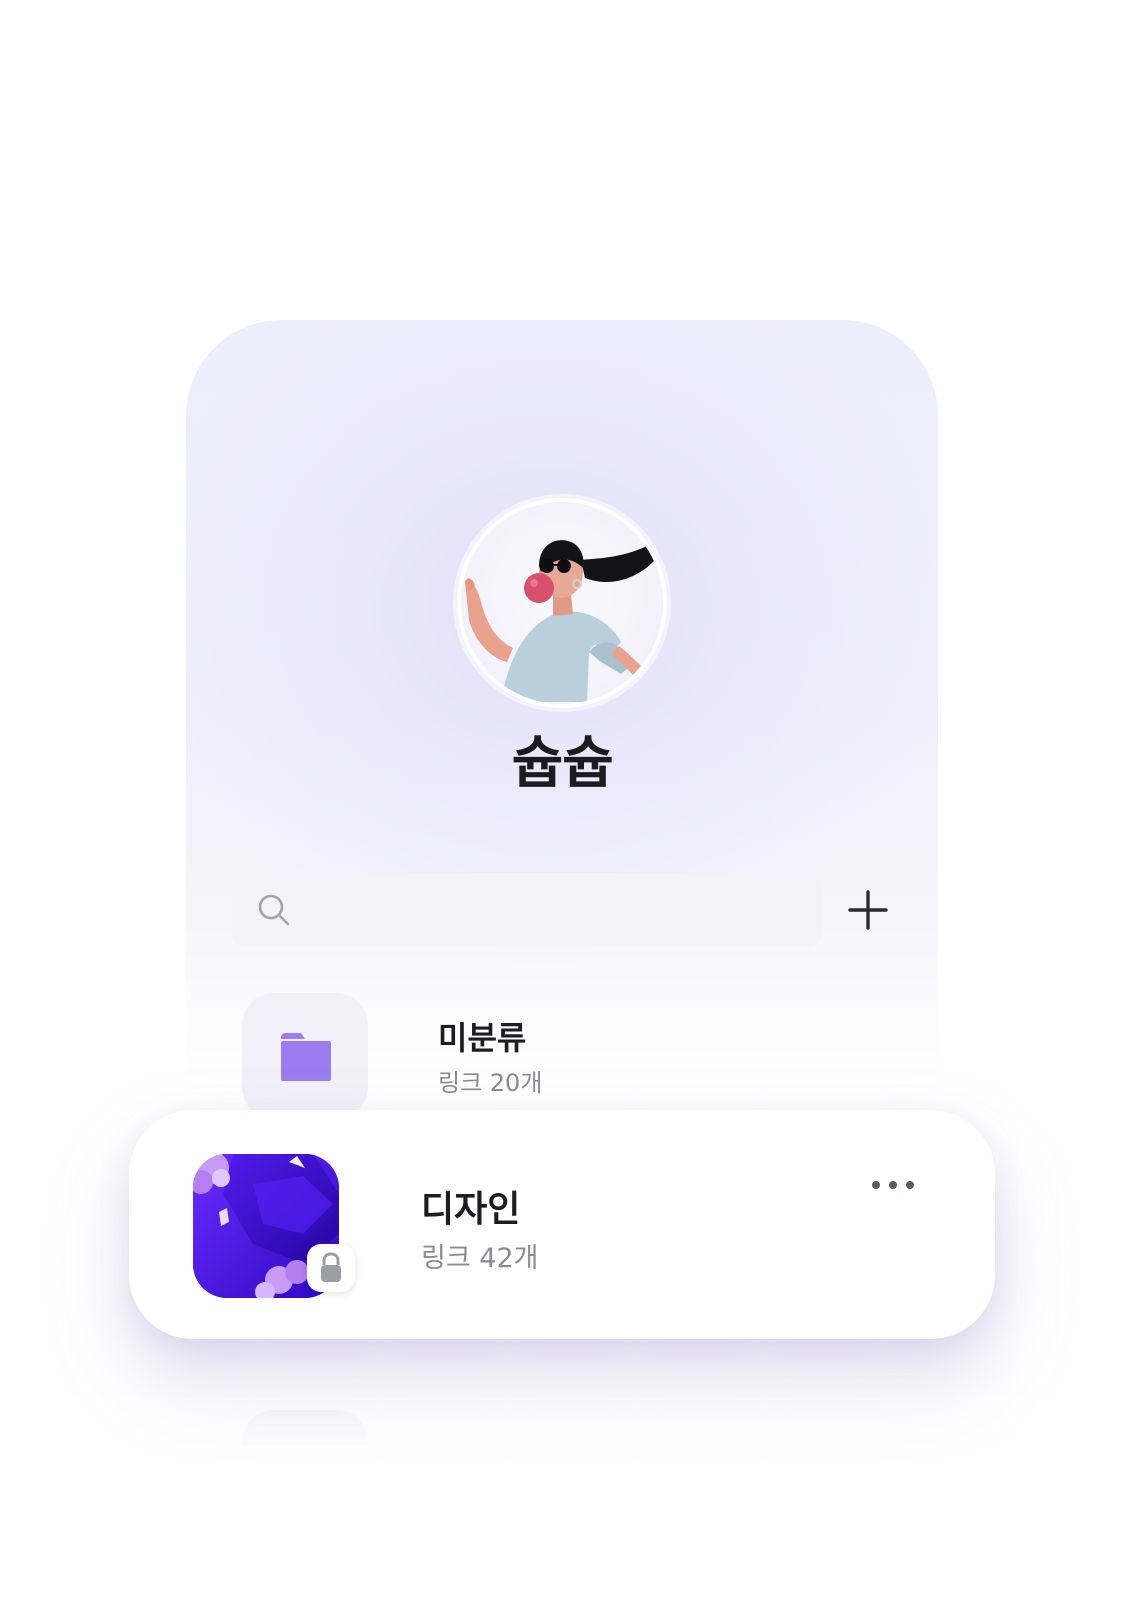  Describe the element at coordinates (490, 1083) in the screenshot. I see `folder-link-count: 링크 20개` at that location.